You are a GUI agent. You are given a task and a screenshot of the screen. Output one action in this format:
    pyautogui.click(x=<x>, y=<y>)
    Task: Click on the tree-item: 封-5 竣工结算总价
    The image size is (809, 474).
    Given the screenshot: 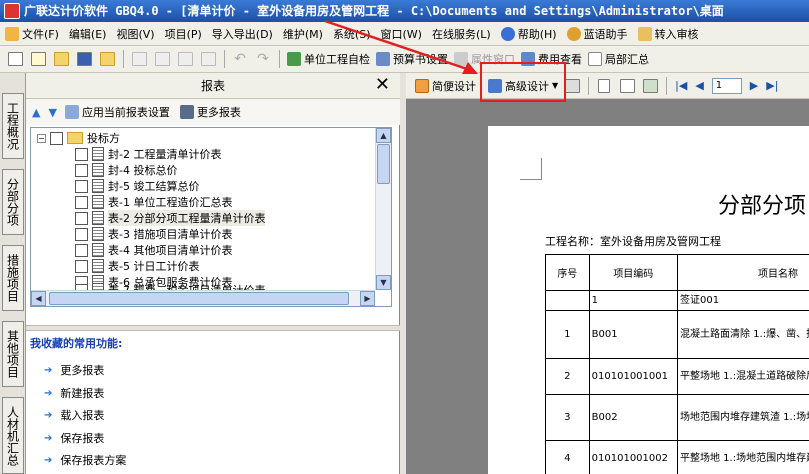 What is the action you would take?
    pyautogui.click(x=137, y=186)
    